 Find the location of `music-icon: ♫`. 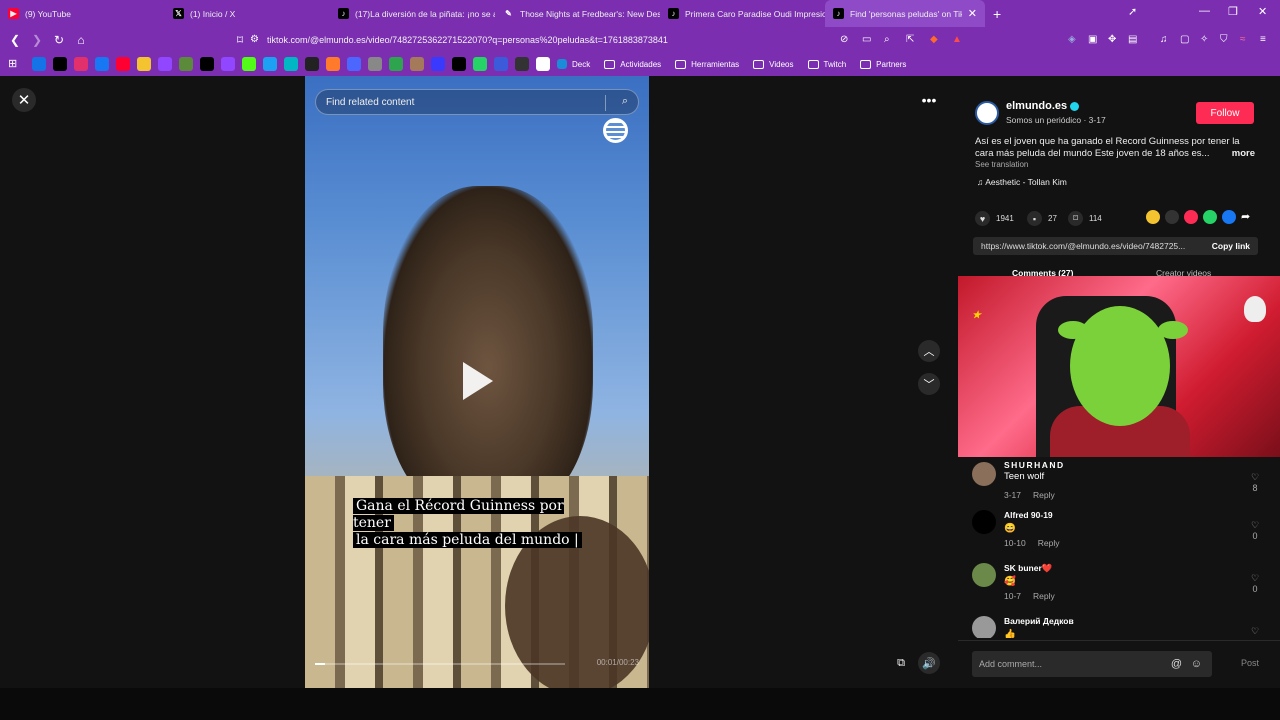

music-icon: ♫ is located at coordinates (1164, 39).